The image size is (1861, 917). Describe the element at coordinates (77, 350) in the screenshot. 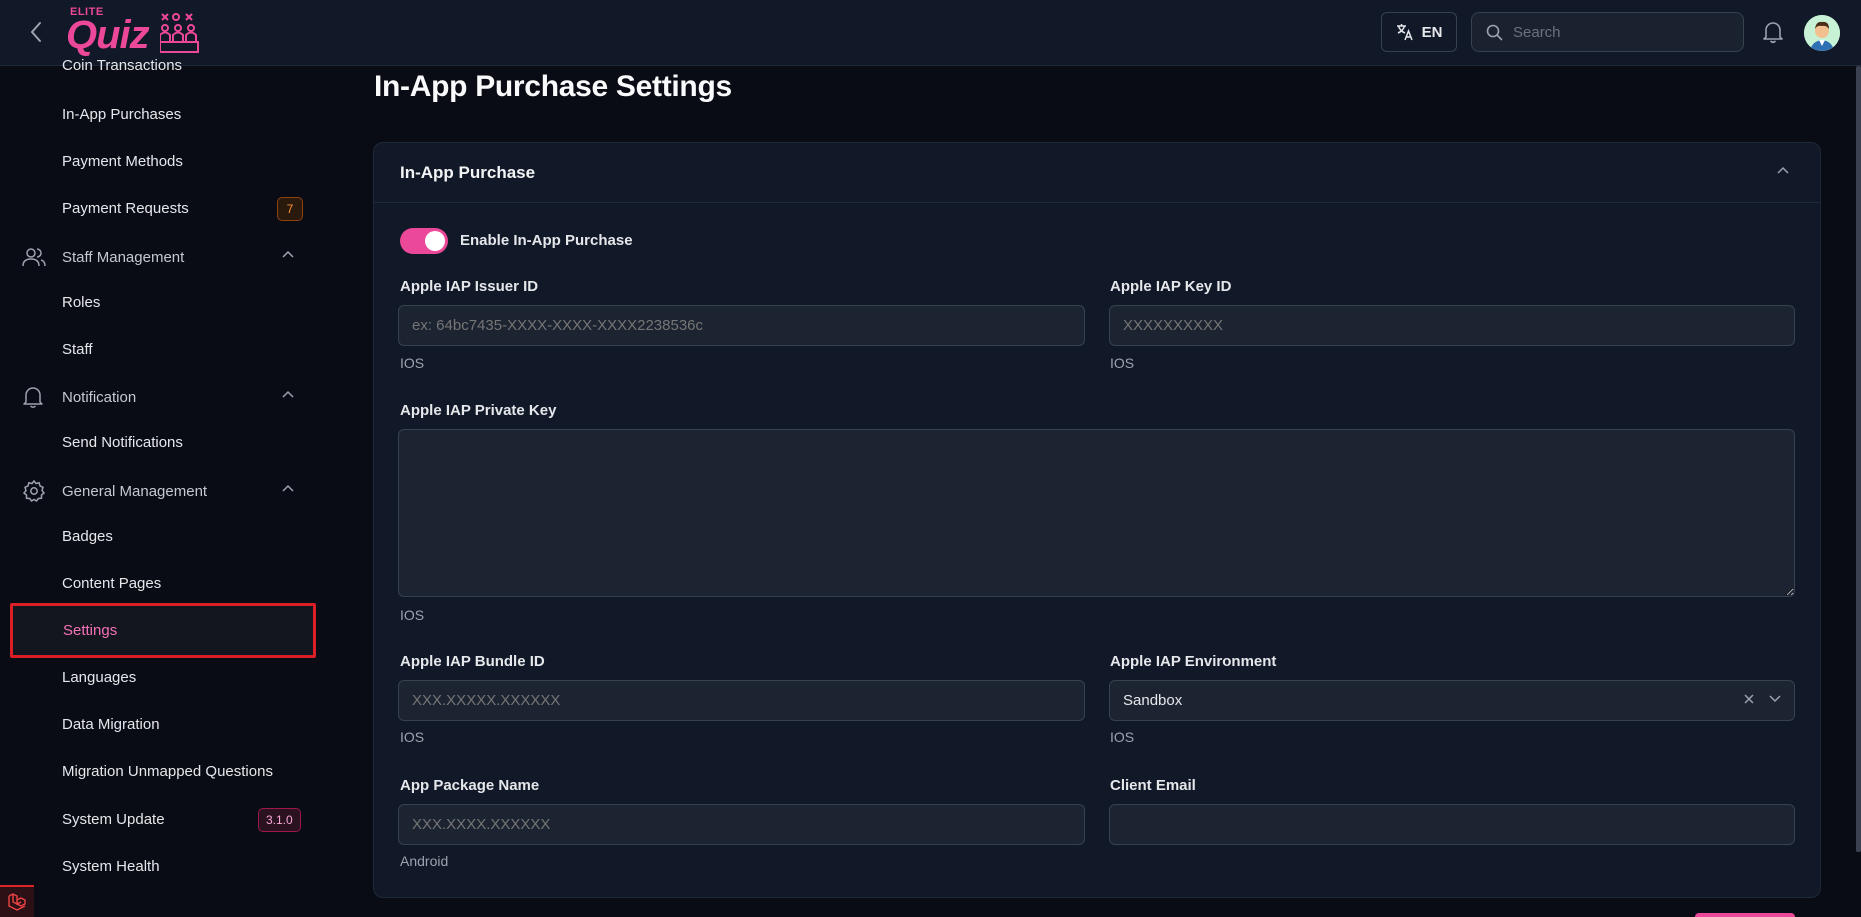

I see `sidebar-item-staff: Staff` at that location.